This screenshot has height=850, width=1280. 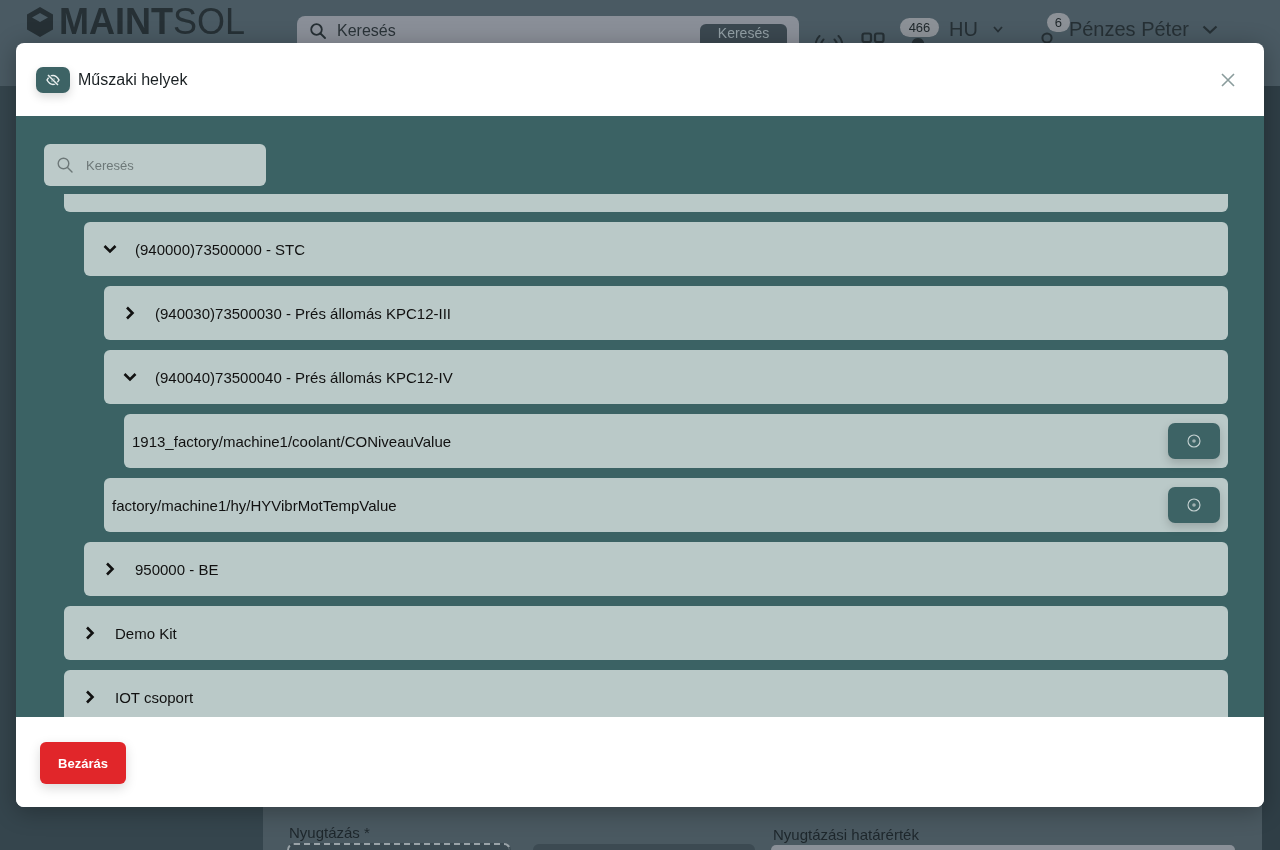 What do you see at coordinates (919, 27) in the screenshot?
I see `count-badge: 466` at bounding box center [919, 27].